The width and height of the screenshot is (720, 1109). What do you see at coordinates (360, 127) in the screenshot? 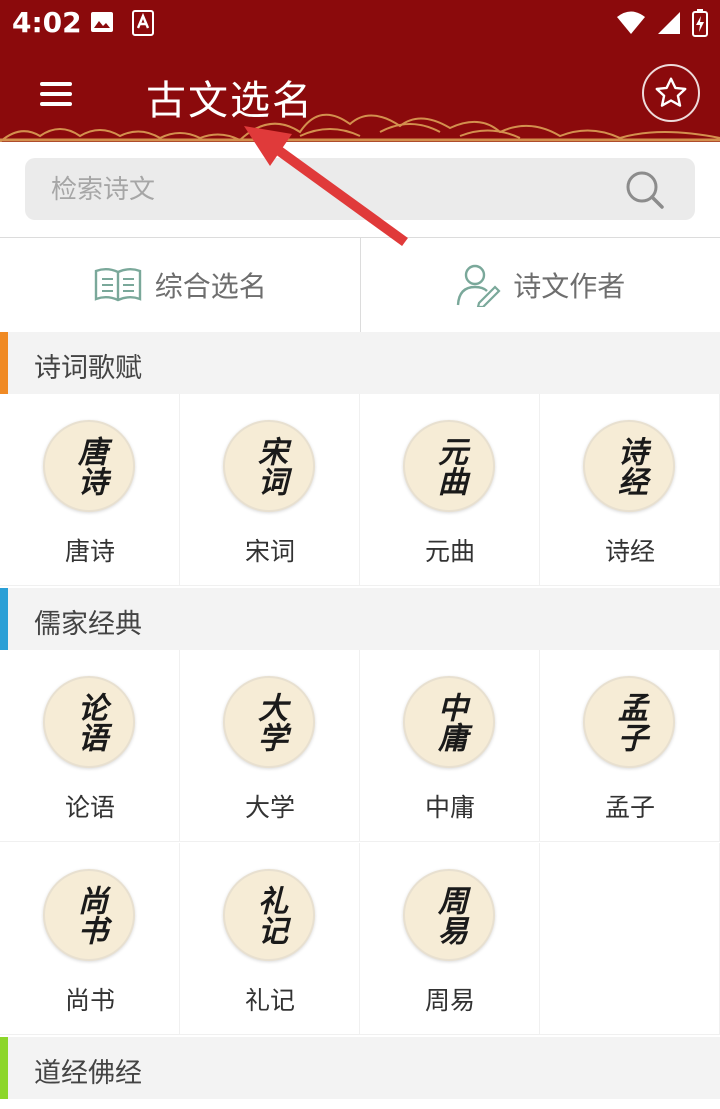
I see `cloud-pattern-decoration` at bounding box center [360, 127].